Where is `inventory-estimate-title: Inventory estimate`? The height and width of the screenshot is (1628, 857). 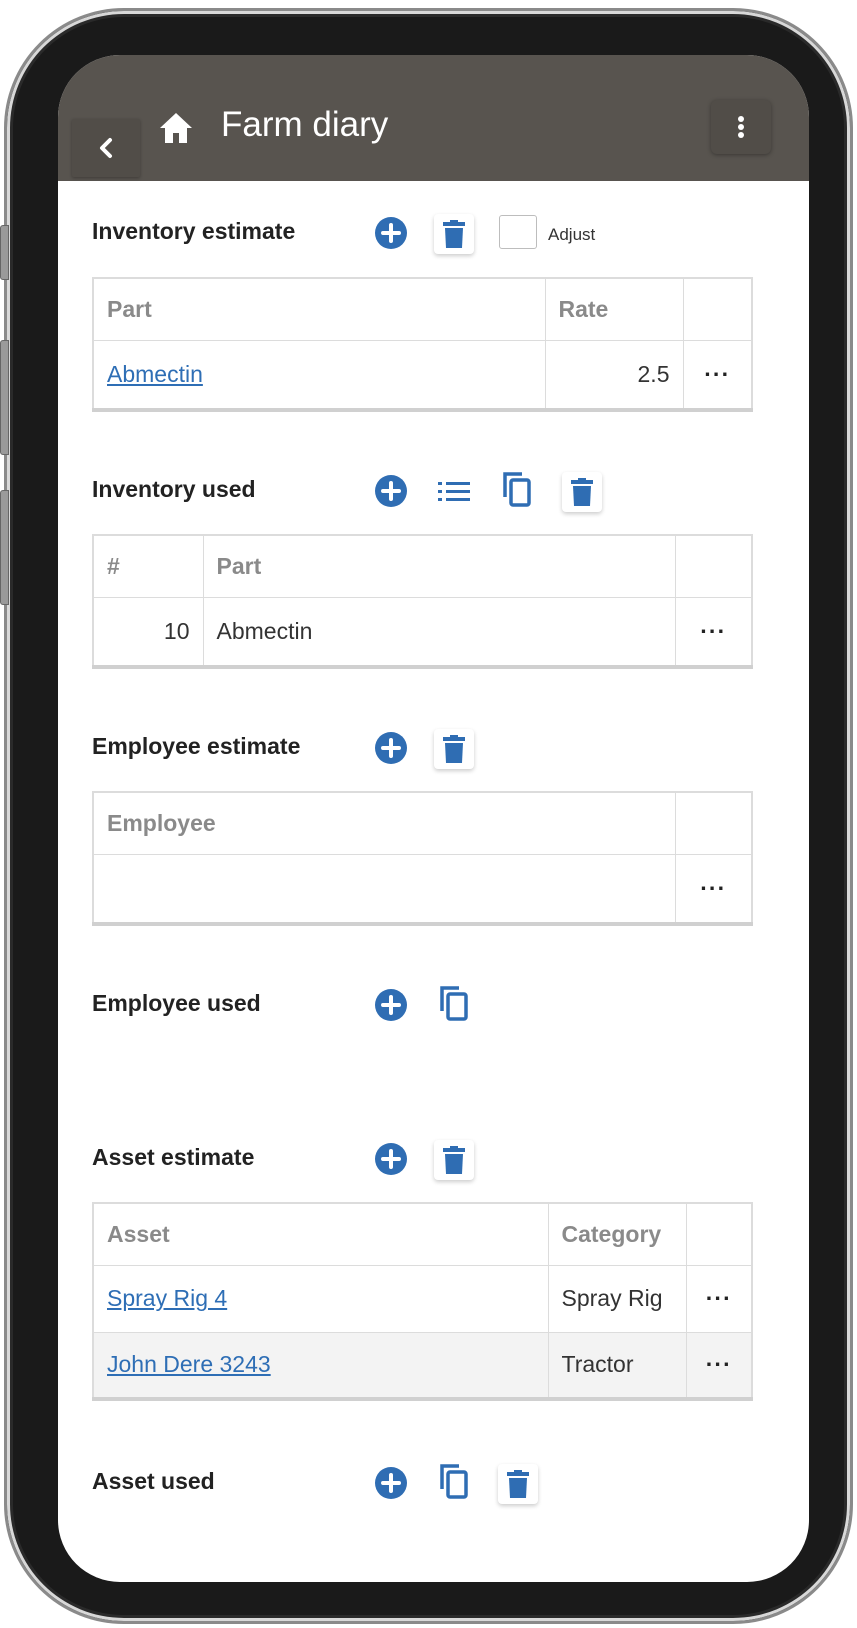
inventory-estimate-title: Inventory estimate is located at coordinates (194, 231).